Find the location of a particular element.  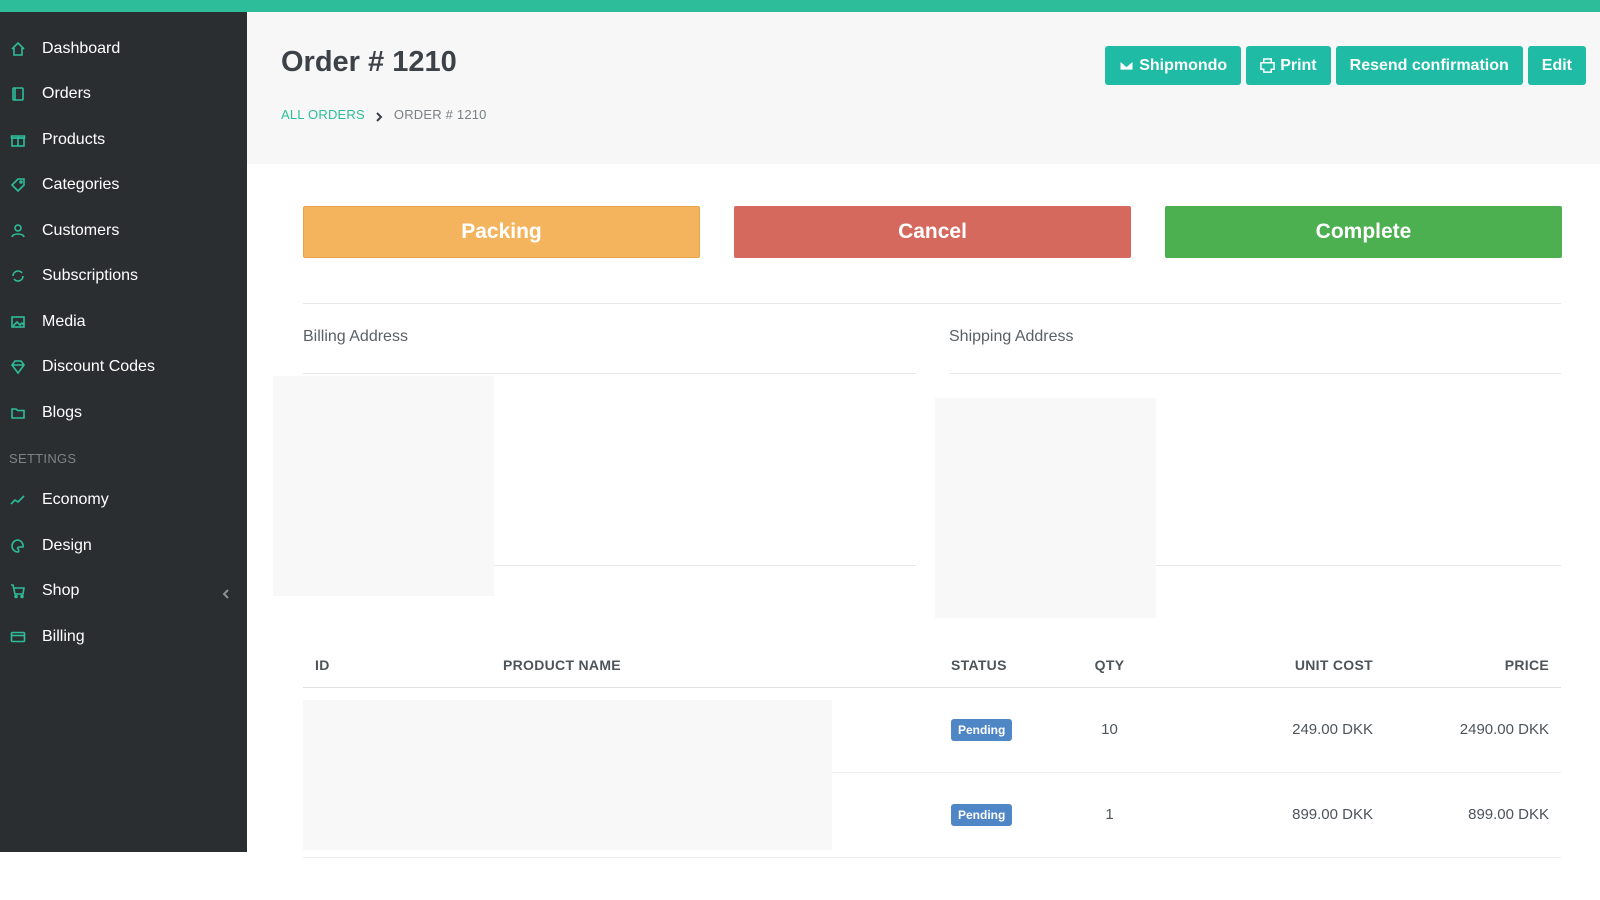

cart-icon is located at coordinates (17, 591).